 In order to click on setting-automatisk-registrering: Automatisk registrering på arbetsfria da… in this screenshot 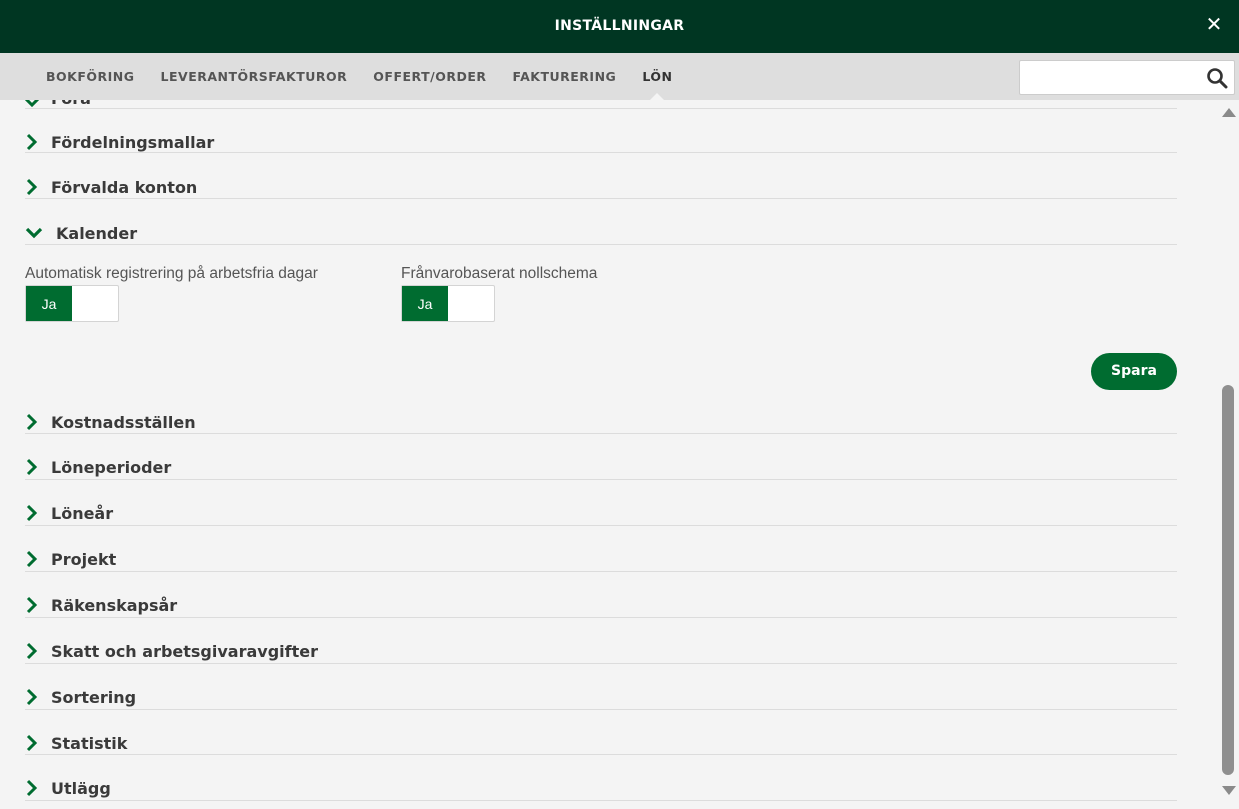, I will do `click(171, 274)`.